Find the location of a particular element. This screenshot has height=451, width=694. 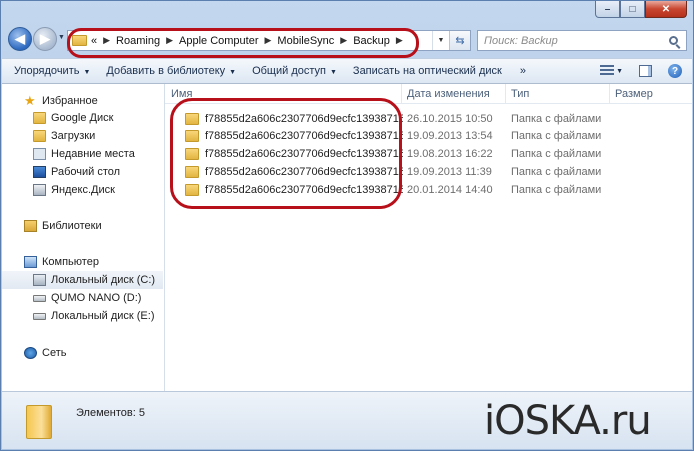

window-controls: – □ ✕ is located at coordinates (641, 9).